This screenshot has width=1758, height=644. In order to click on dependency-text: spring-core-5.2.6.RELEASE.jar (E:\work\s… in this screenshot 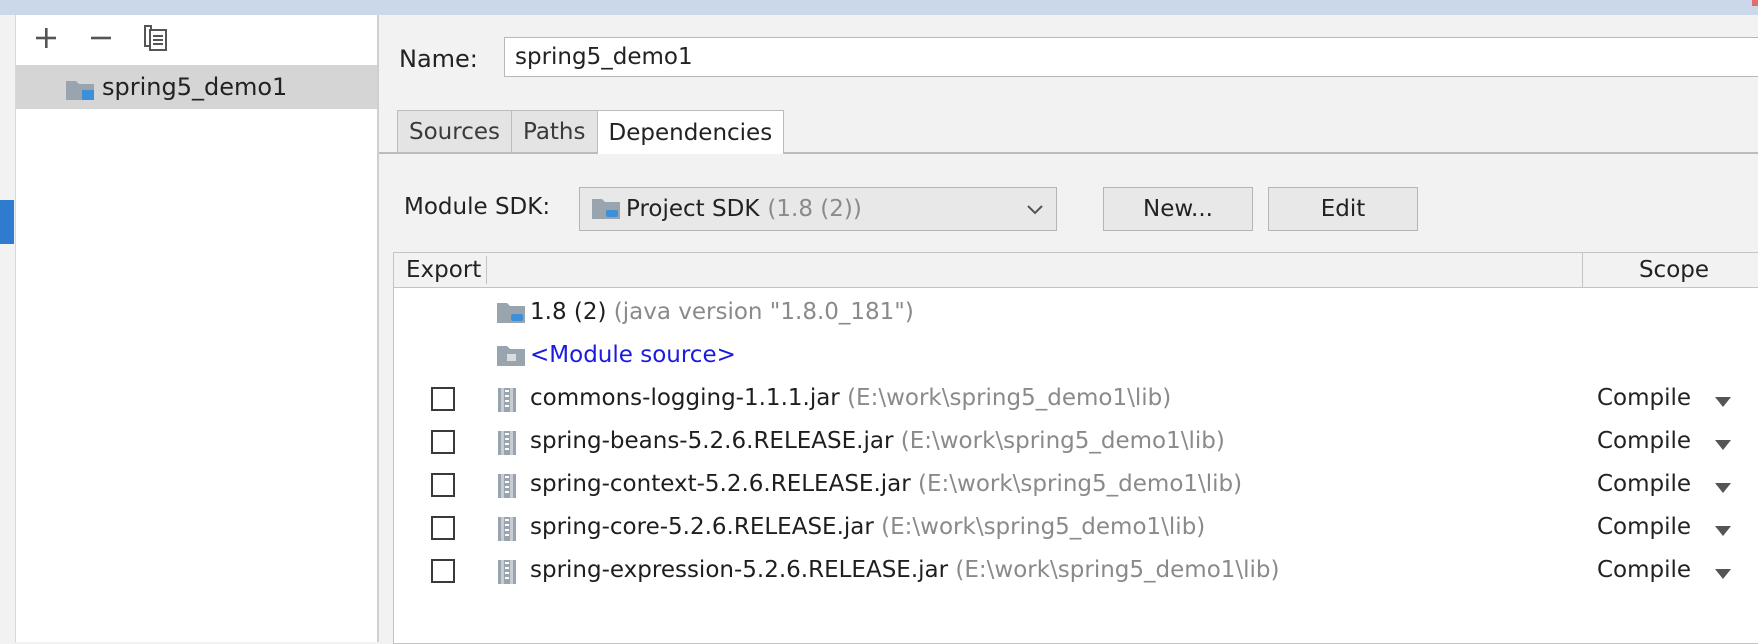, I will do `click(867, 527)`.